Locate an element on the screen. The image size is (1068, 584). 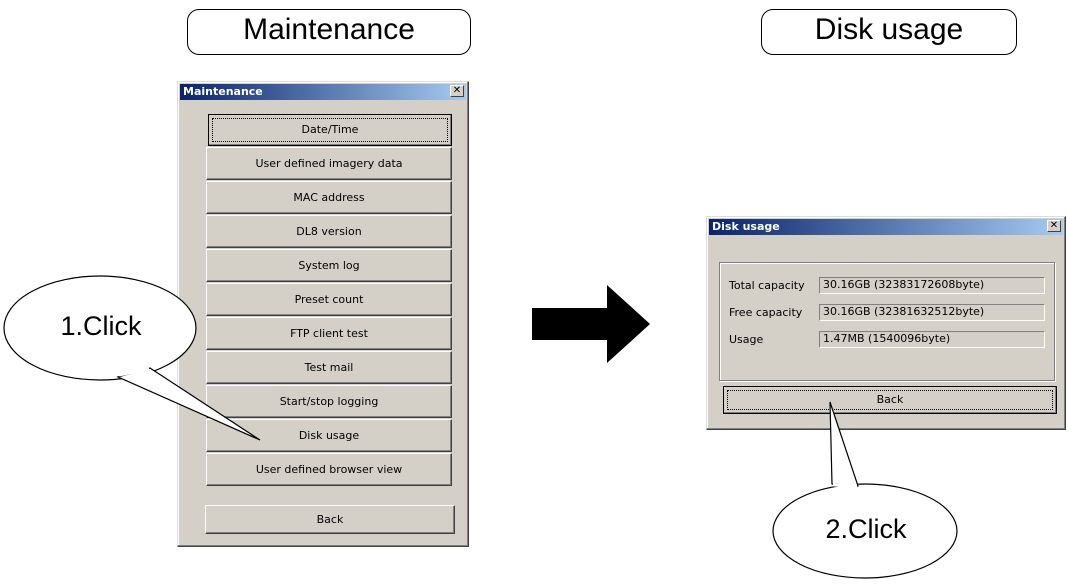
user-defined-browser-view-button: User defined browser view is located at coordinates (329, 469).